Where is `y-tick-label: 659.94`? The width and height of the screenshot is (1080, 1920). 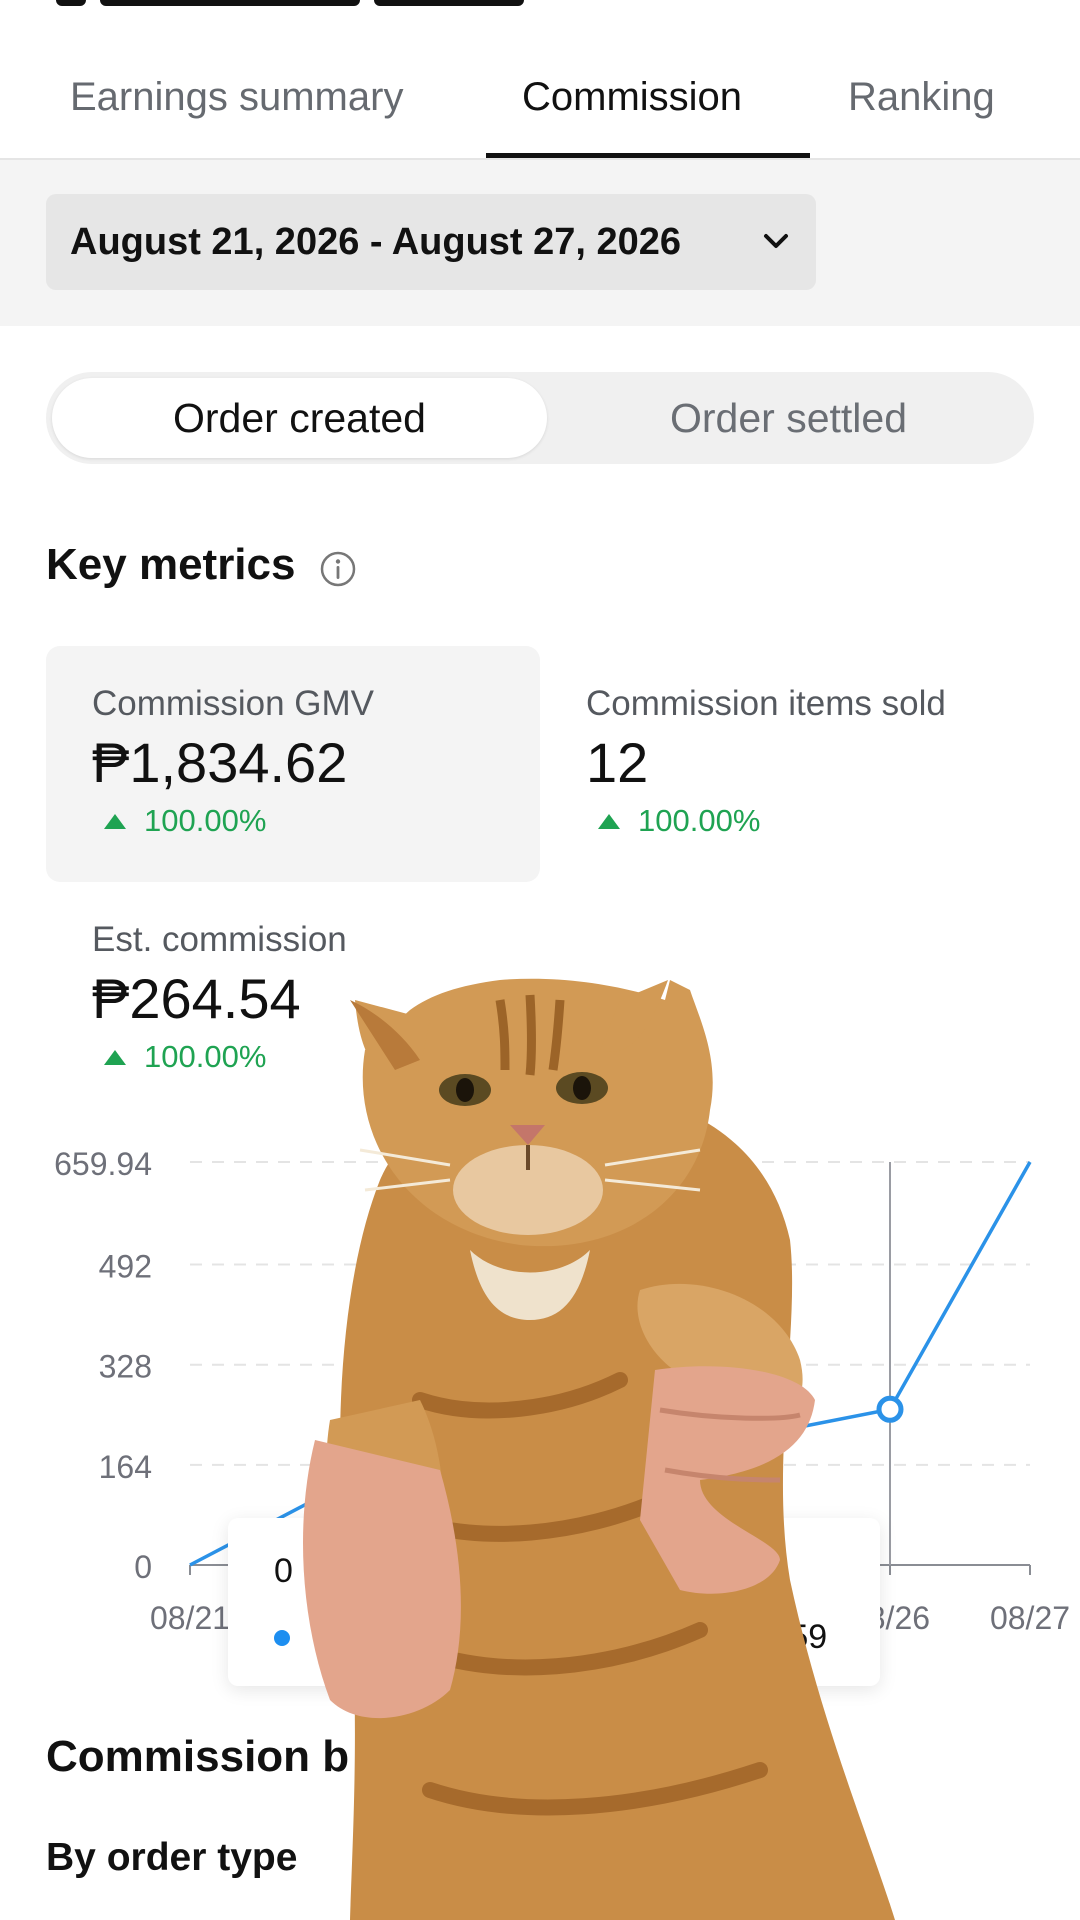 y-tick-label: 659.94 is located at coordinates (103, 1164).